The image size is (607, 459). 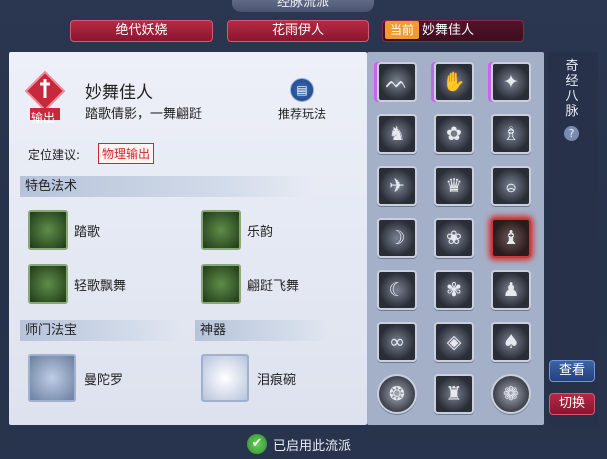 I want to click on mandala-icon, so click(x=52, y=378).